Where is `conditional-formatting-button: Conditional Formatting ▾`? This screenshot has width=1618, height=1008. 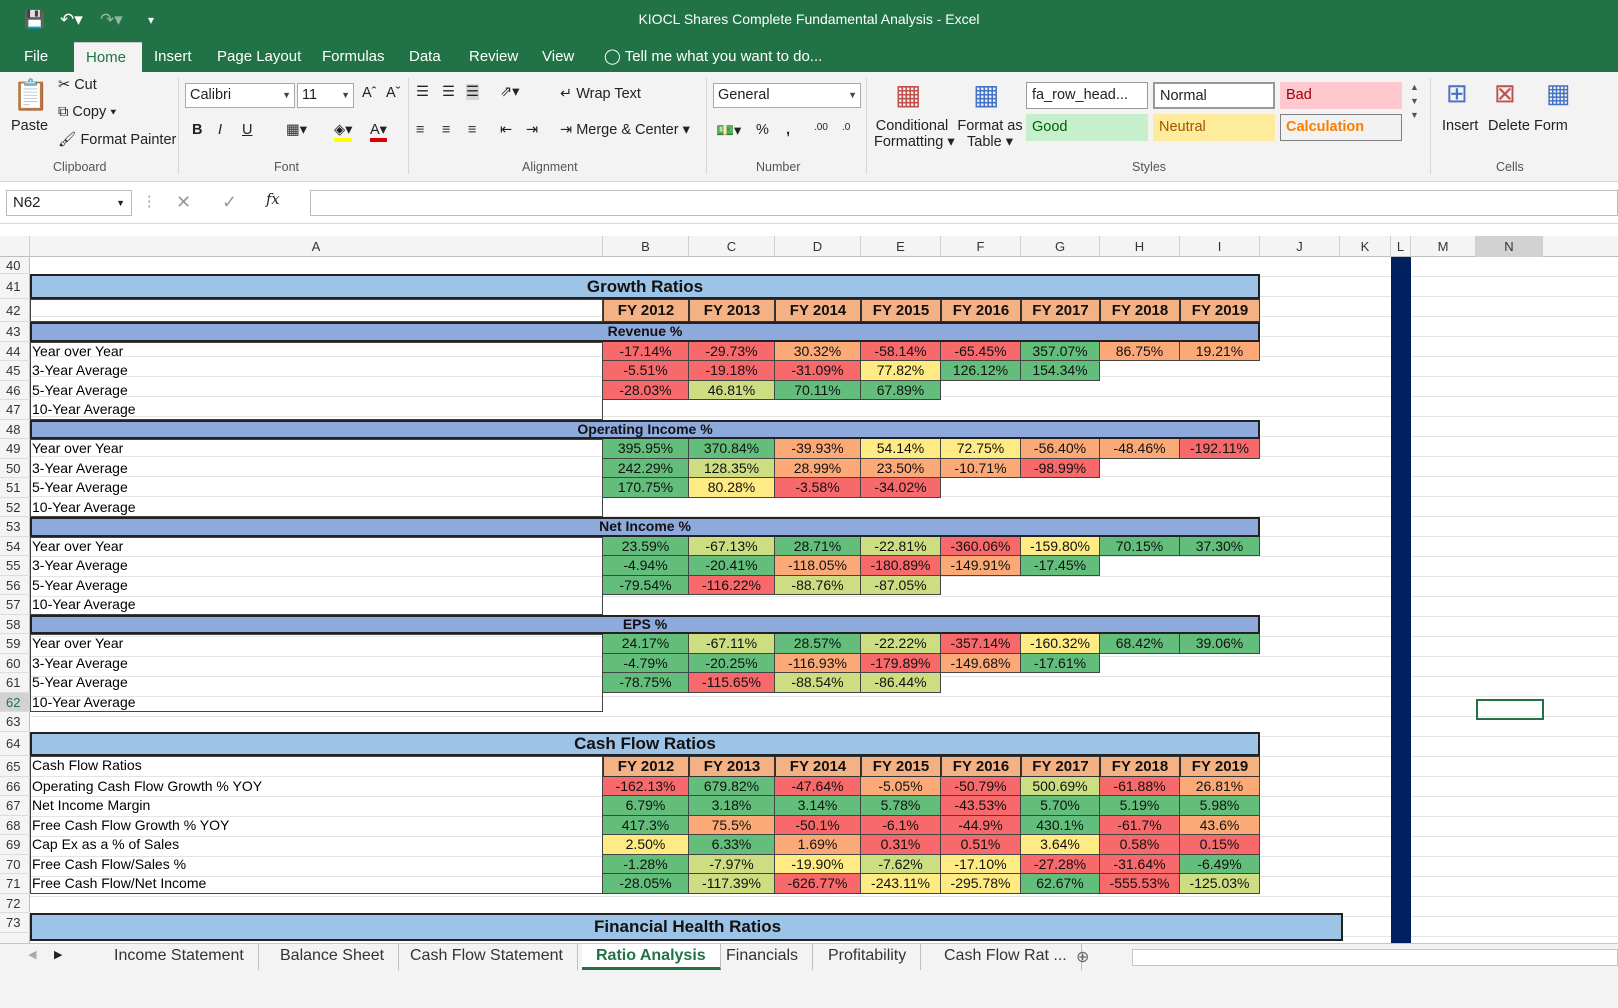
conditional-formatting-button: Conditional Formatting ▾ is located at coordinates (914, 134).